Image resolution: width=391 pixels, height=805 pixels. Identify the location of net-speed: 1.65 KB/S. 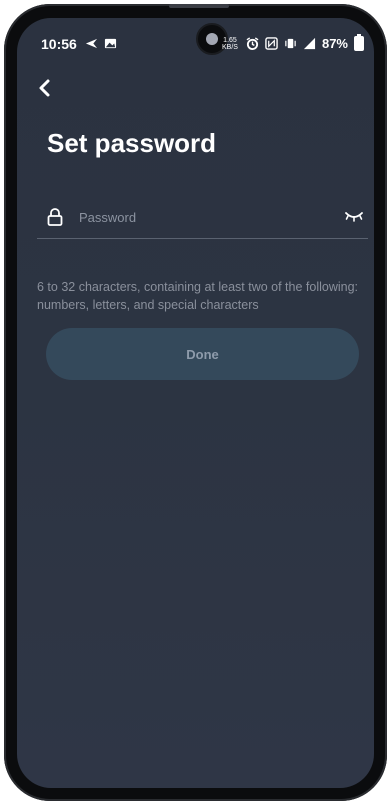
(230, 44).